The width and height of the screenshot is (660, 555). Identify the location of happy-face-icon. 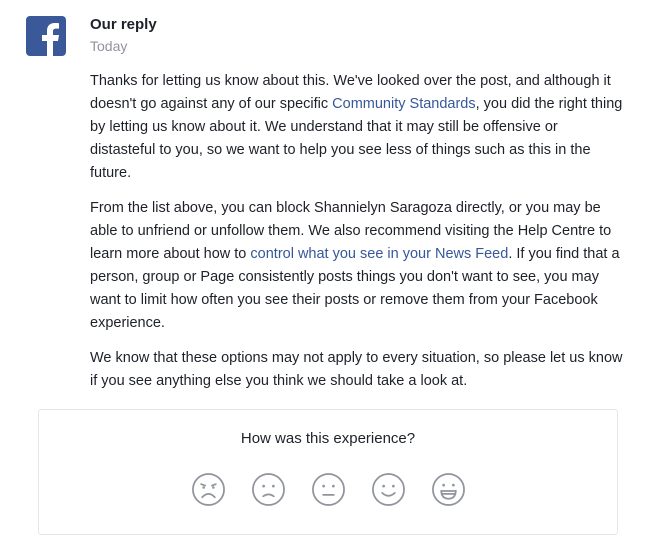
(388, 489).